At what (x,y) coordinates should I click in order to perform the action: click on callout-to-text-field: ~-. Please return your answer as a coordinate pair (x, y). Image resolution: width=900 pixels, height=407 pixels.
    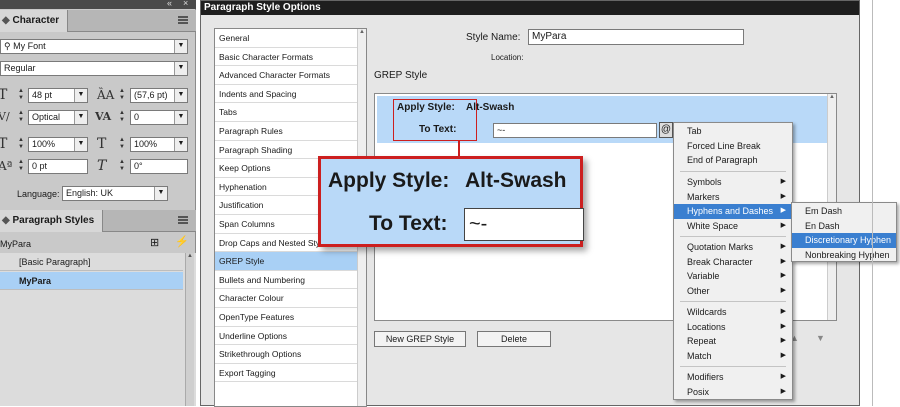
    Looking at the image, I should click on (524, 224).